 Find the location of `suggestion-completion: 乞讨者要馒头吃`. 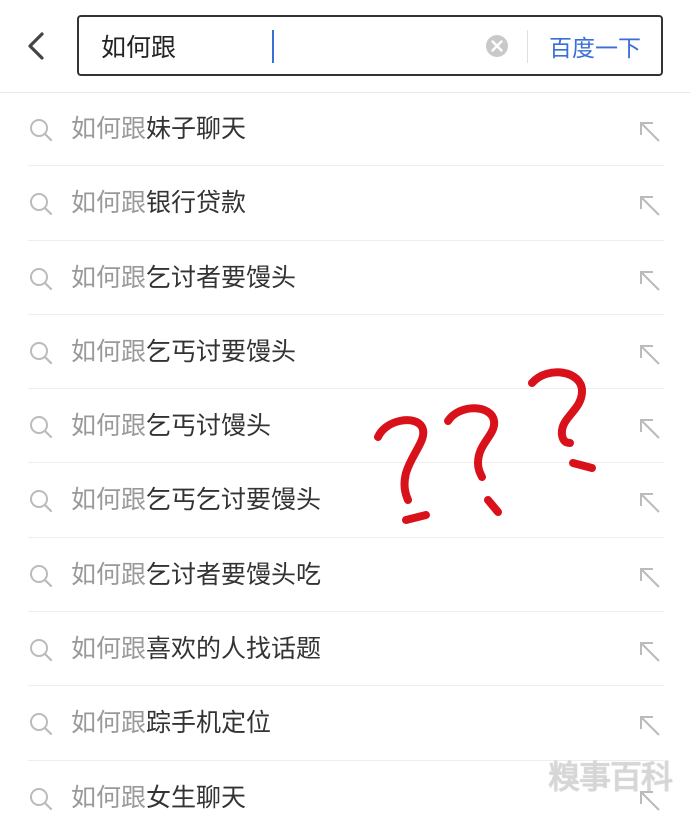

suggestion-completion: 乞讨者要馒头吃 is located at coordinates (234, 574).